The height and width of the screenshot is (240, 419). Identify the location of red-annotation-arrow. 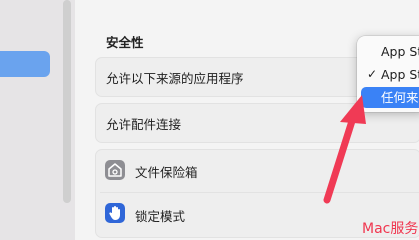
(344, 149).